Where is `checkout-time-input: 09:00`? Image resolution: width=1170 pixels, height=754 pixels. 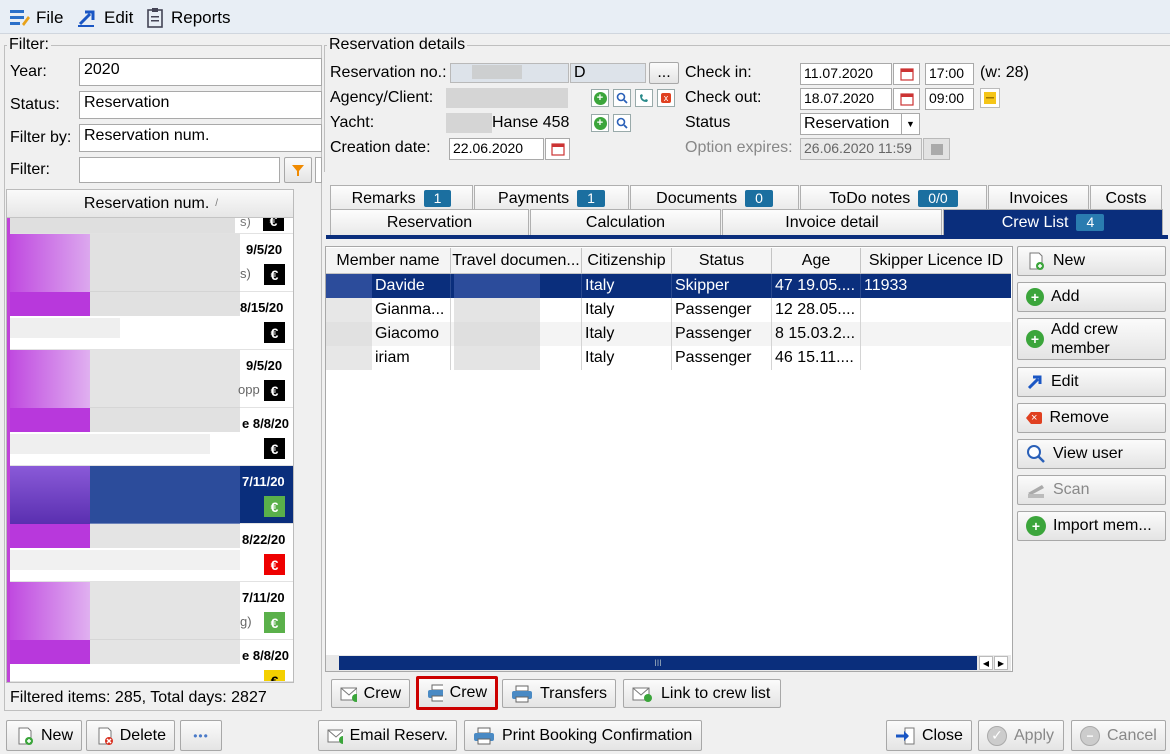 checkout-time-input: 09:00 is located at coordinates (949, 99).